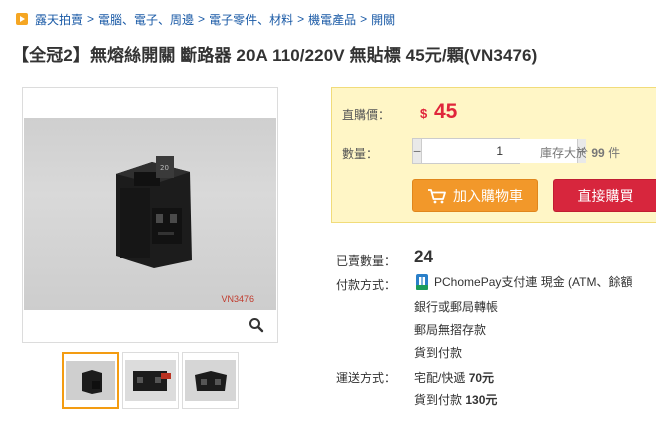 This screenshot has width=656, height=430. I want to click on shipping-home-label: 宅配/快遞, so click(440, 378).